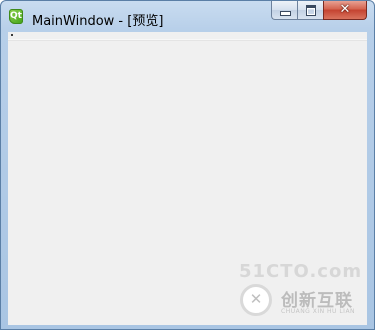 The image size is (375, 330). What do you see at coordinates (318, 311) in the screenshot?
I see `brand-subtitle: CHUANG XIN HU LIAN` at bounding box center [318, 311].